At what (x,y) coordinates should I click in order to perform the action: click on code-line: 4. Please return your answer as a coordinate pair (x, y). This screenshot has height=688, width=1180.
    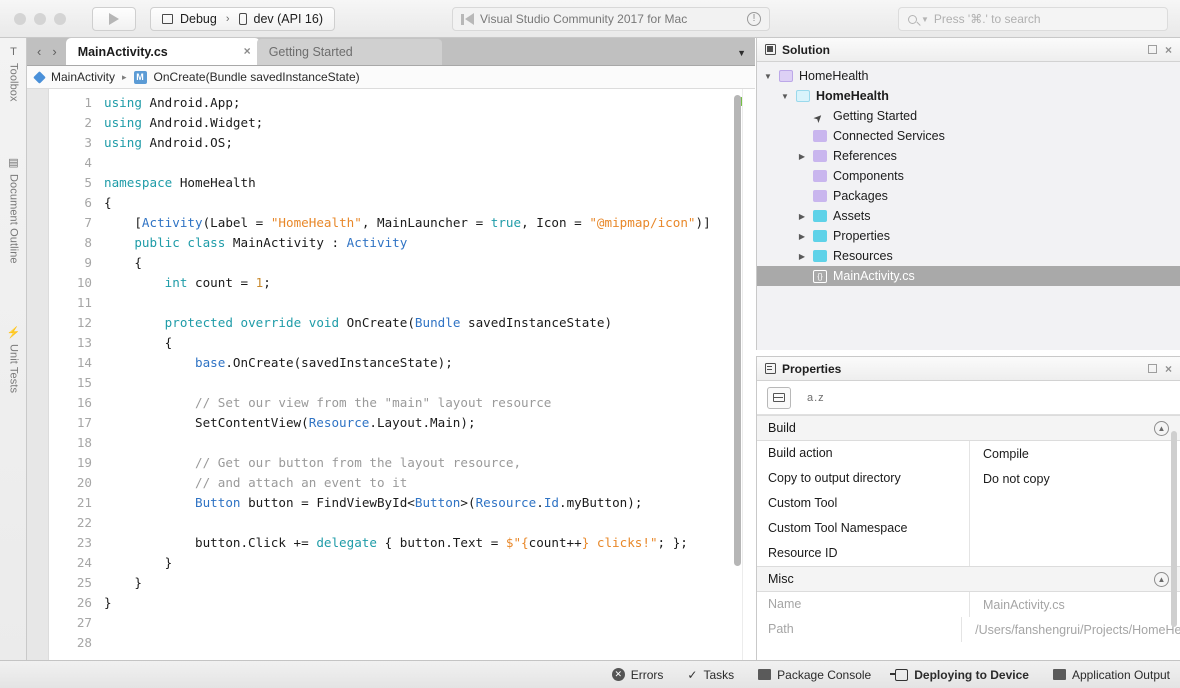
    Looking at the image, I should click on (380, 163).